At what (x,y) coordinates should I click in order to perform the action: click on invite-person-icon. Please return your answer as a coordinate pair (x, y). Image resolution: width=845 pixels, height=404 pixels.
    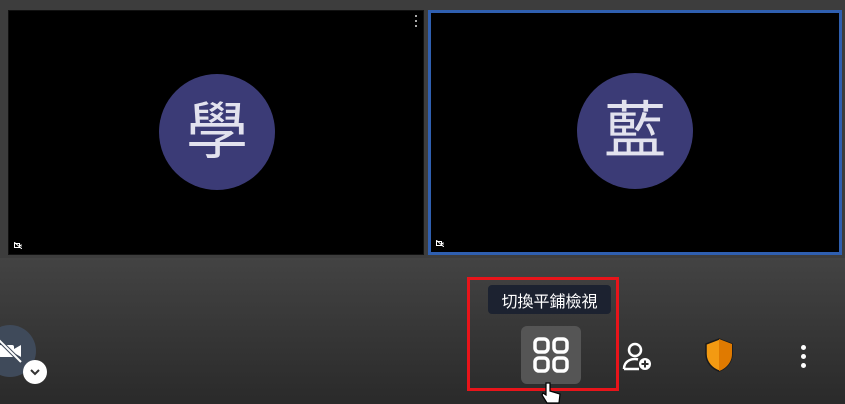
    Looking at the image, I should click on (636, 356).